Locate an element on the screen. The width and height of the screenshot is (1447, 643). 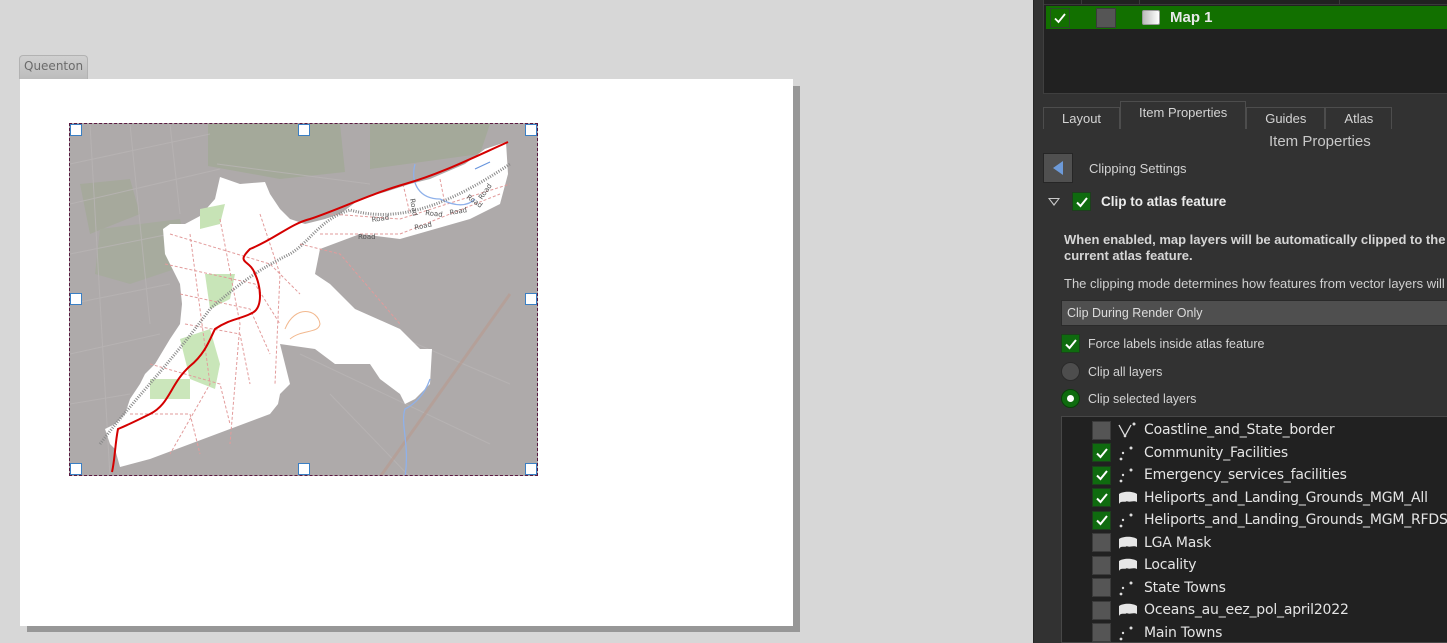
tab-atlas: Atlas is located at coordinates (1359, 118).